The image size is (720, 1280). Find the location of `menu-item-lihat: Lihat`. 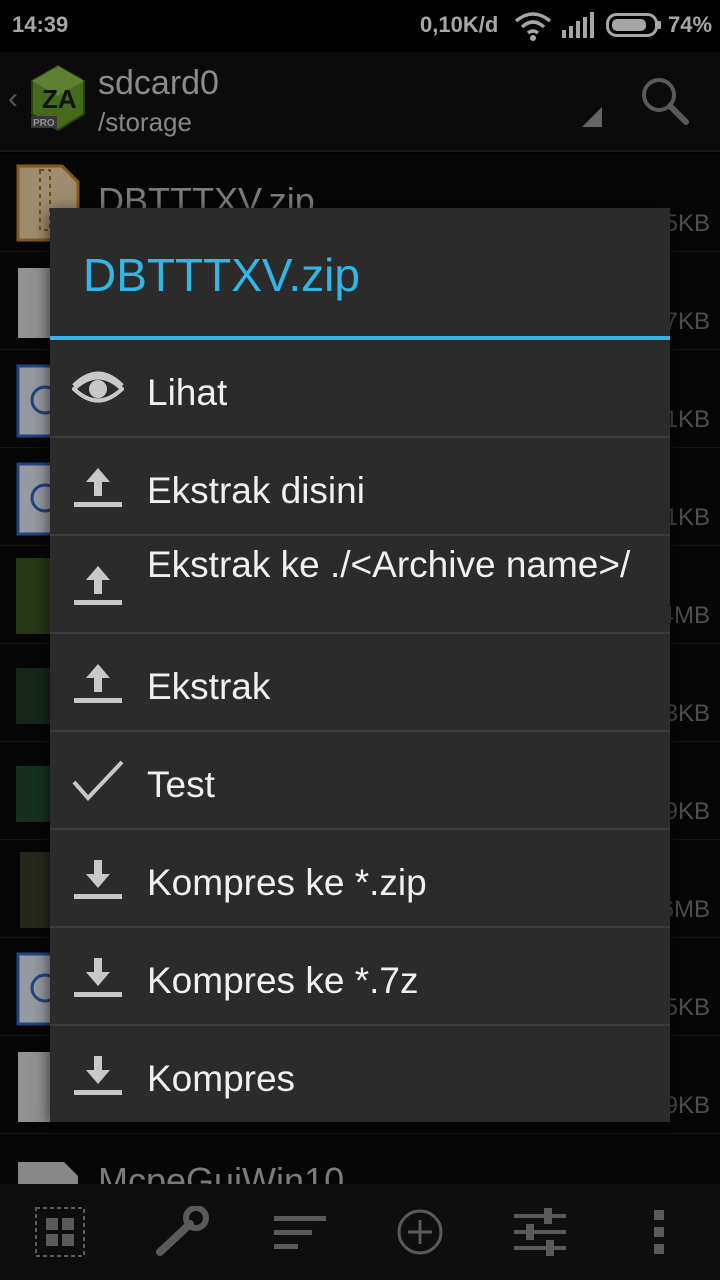

menu-item-lihat: Lihat is located at coordinates (360, 389).